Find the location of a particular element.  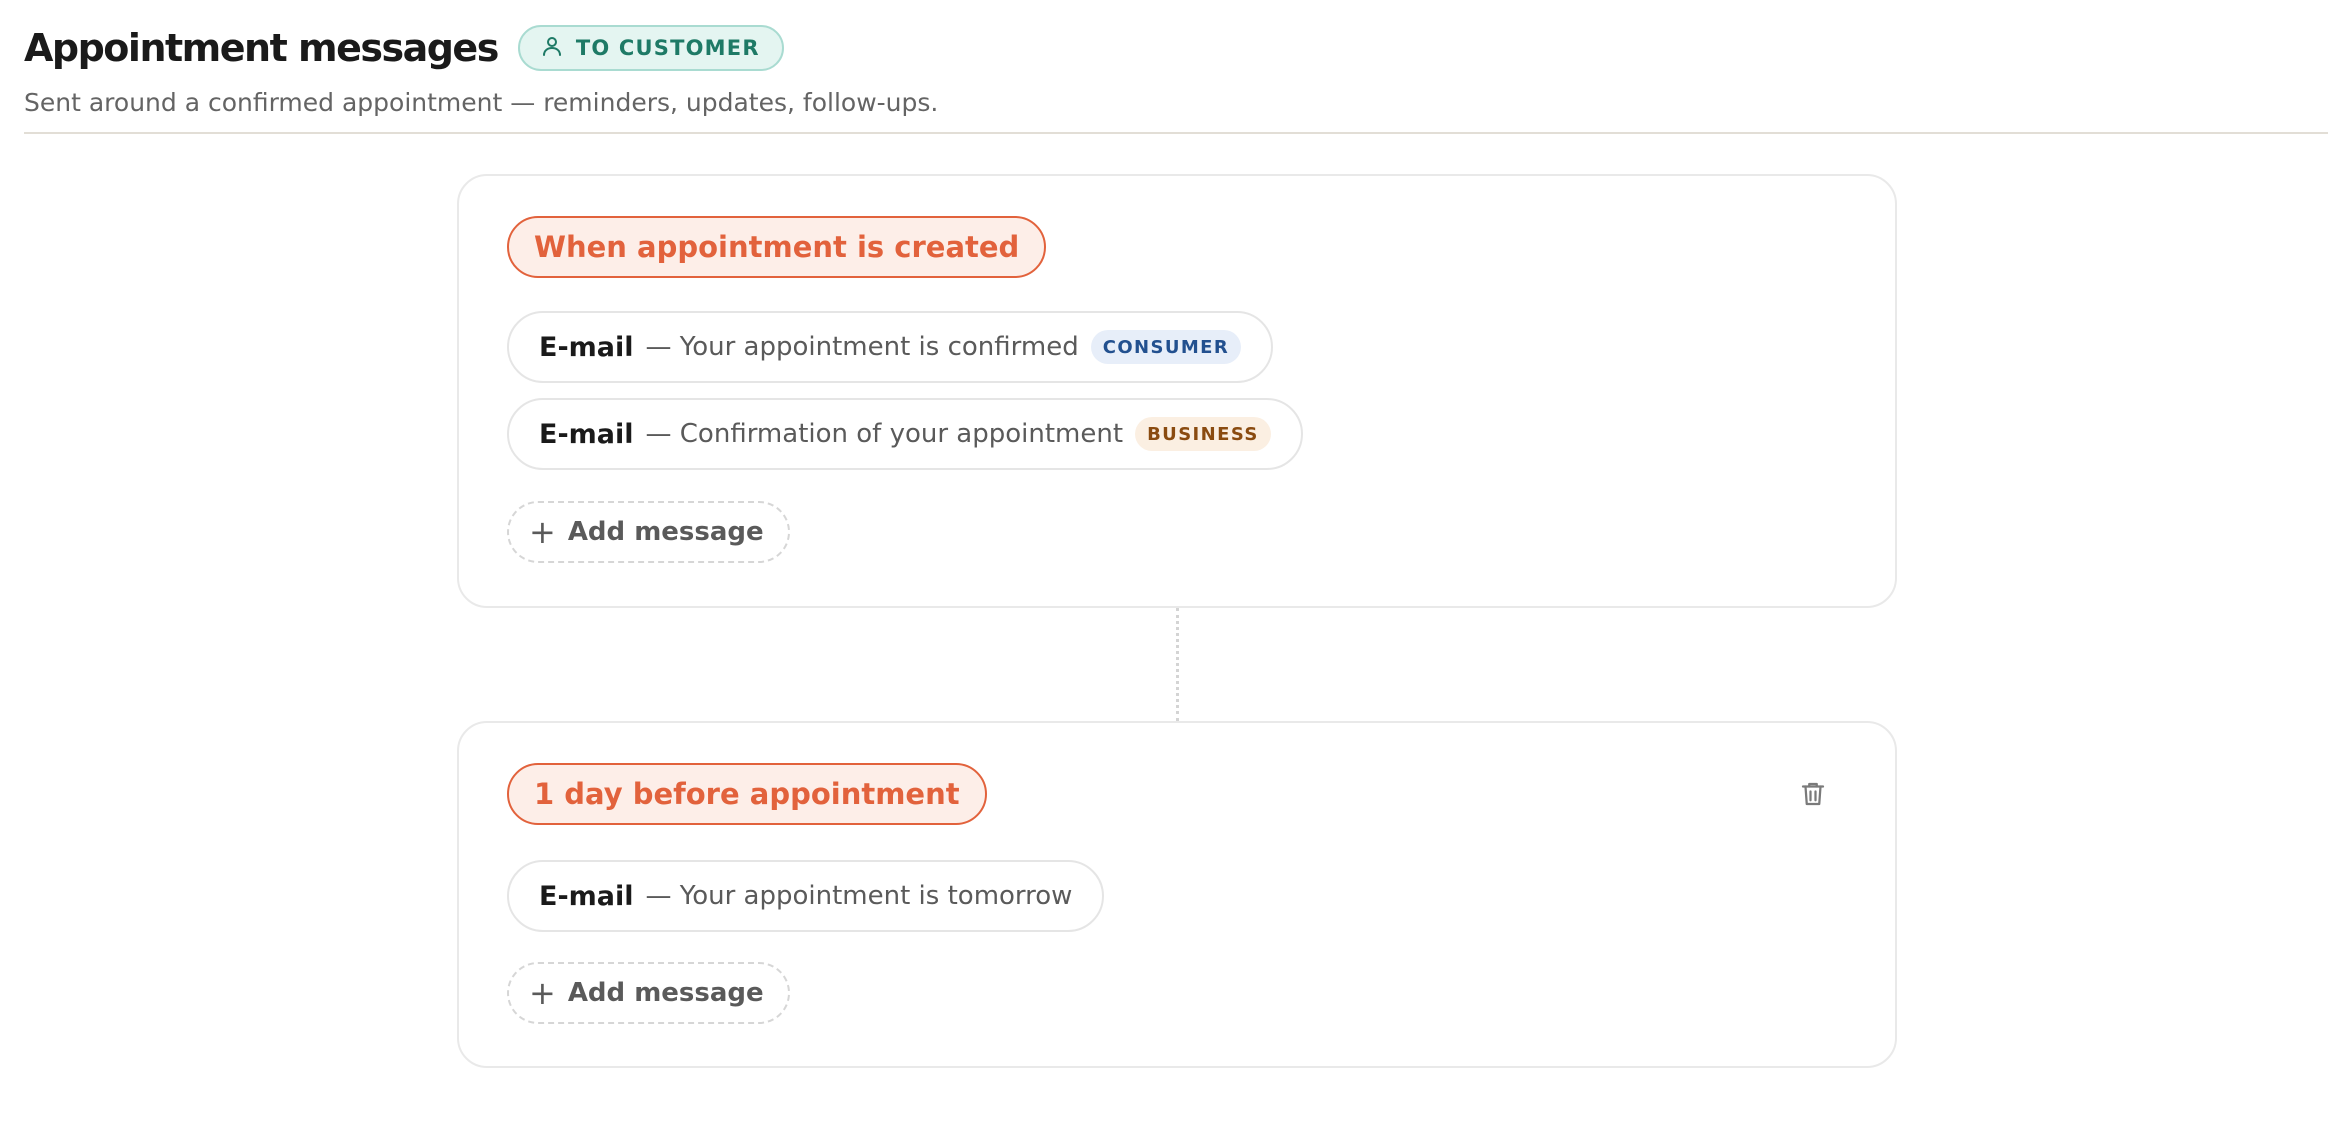

message-item: E-mail — Your appointment is tomorrow is located at coordinates (806, 896).